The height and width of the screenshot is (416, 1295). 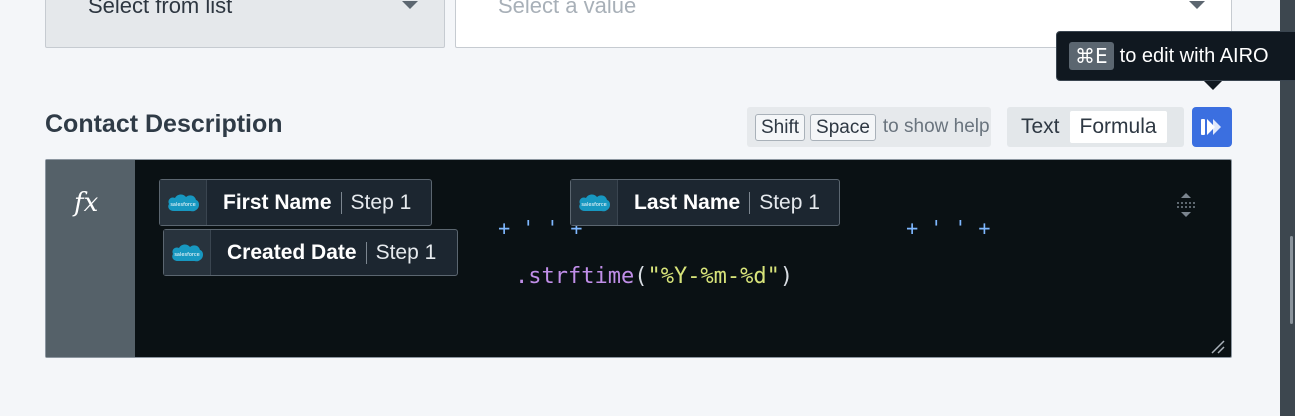 I want to click on mode-formula-option: Formula, so click(x=1118, y=127).